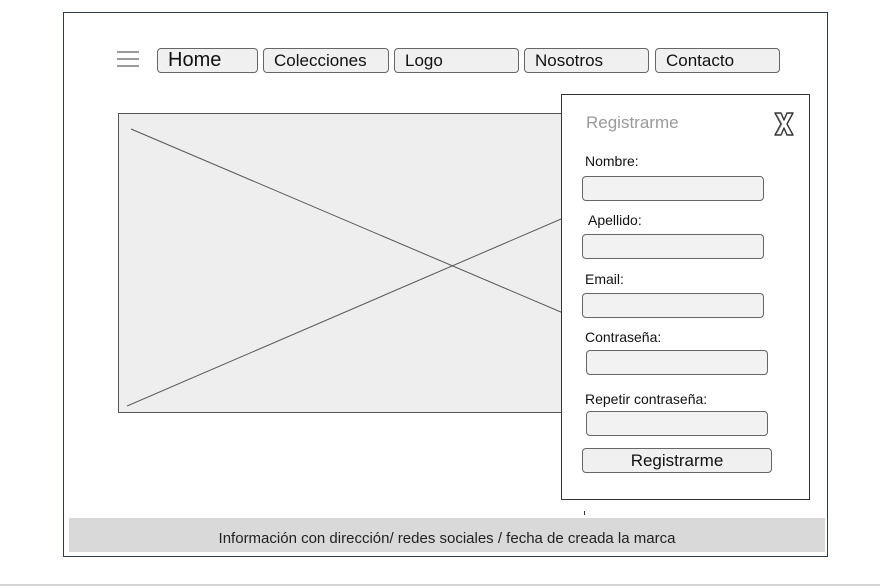 The height and width of the screenshot is (587, 880). I want to click on contrasena-input, so click(677, 362).